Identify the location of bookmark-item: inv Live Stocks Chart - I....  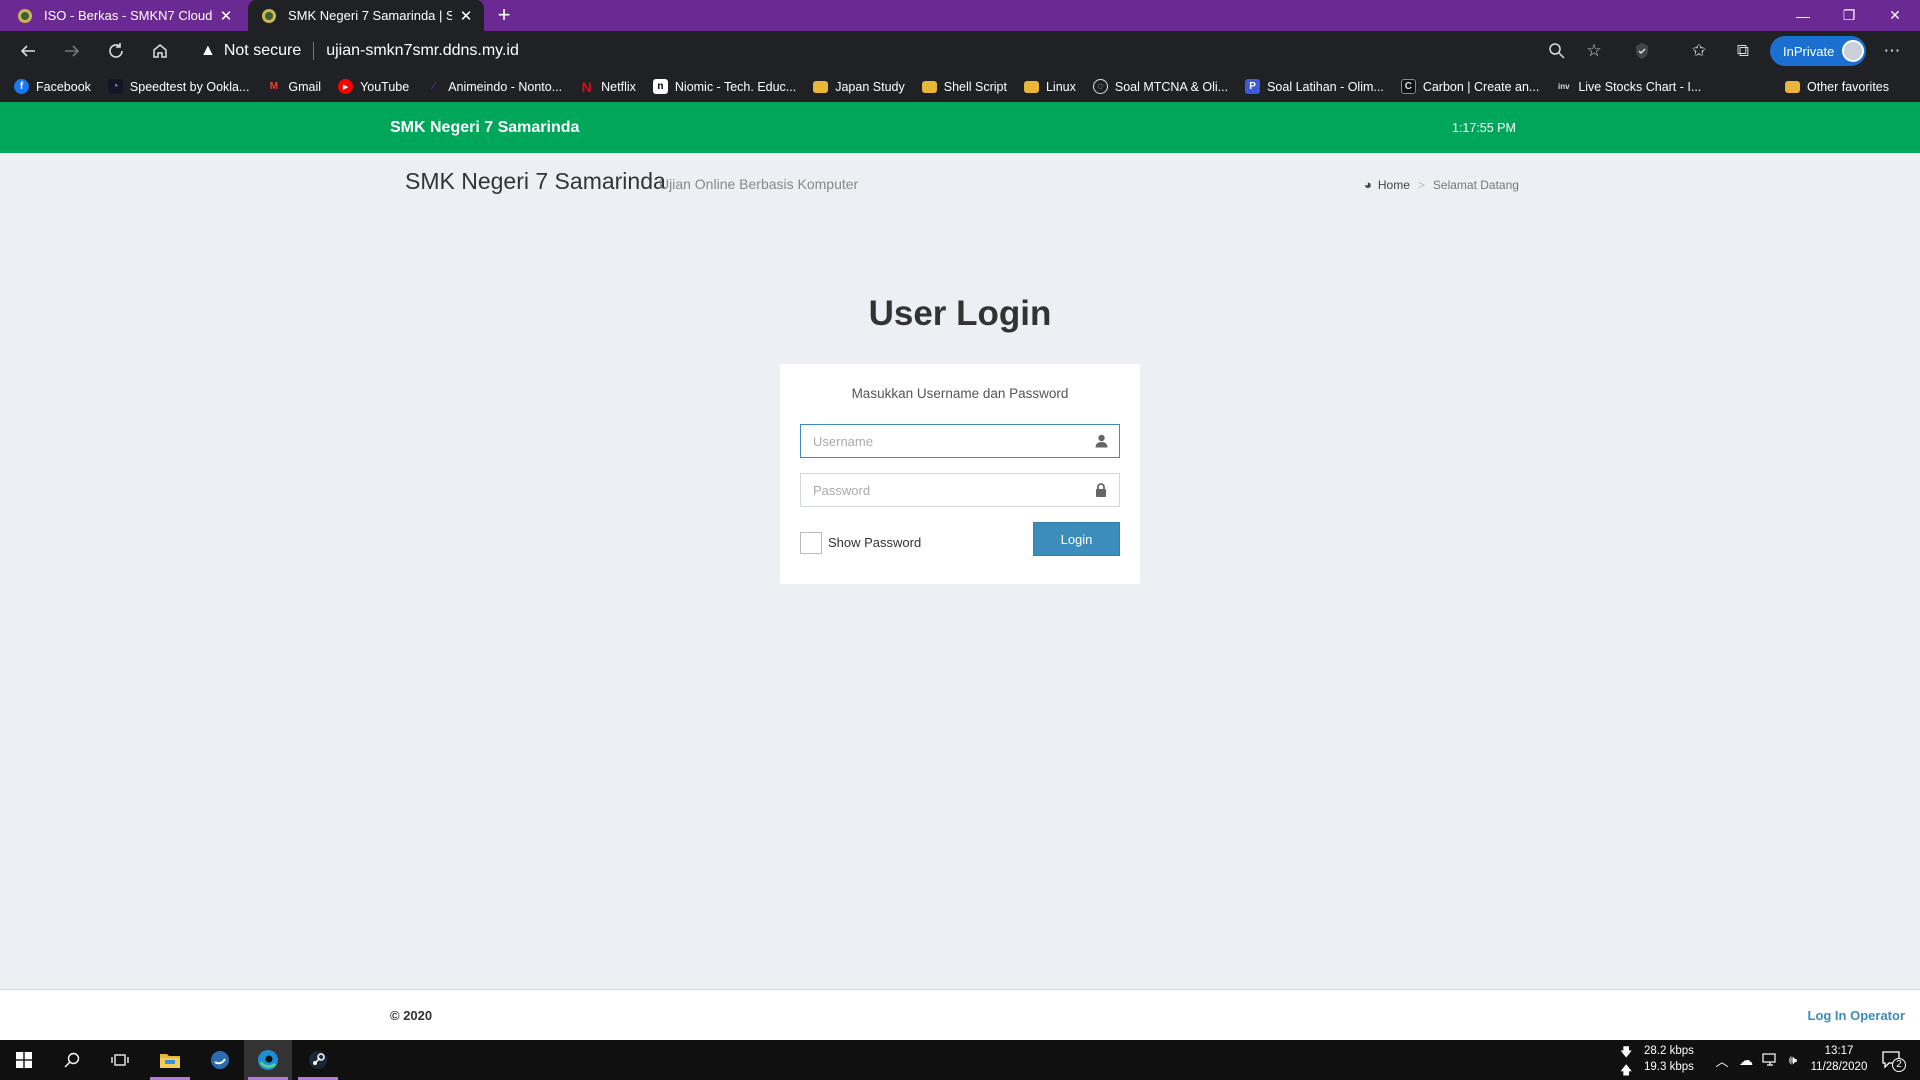
(1628, 86).